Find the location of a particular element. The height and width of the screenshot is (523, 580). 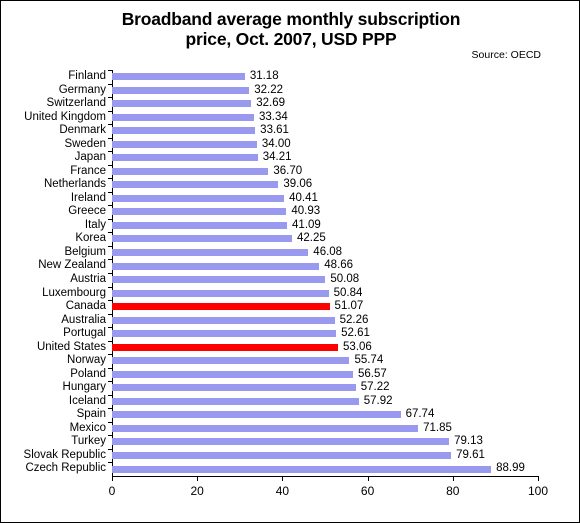

bar-value-label: 40.41 is located at coordinates (303, 197).